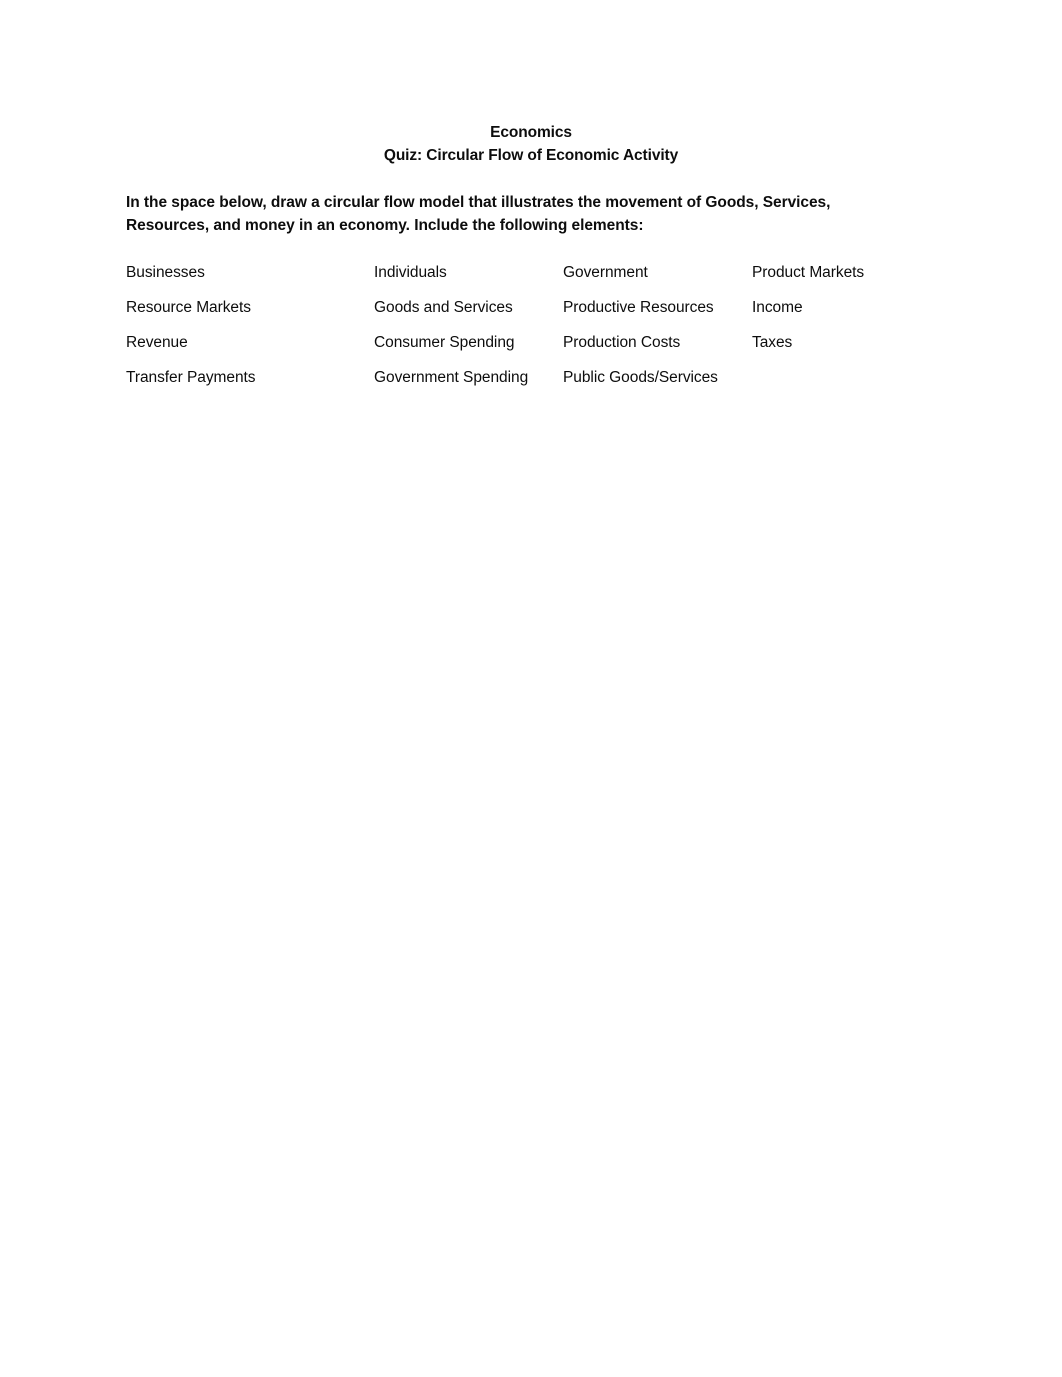  What do you see at coordinates (443, 307) in the screenshot?
I see `element-item-goods-and-services: Goods and Services` at bounding box center [443, 307].